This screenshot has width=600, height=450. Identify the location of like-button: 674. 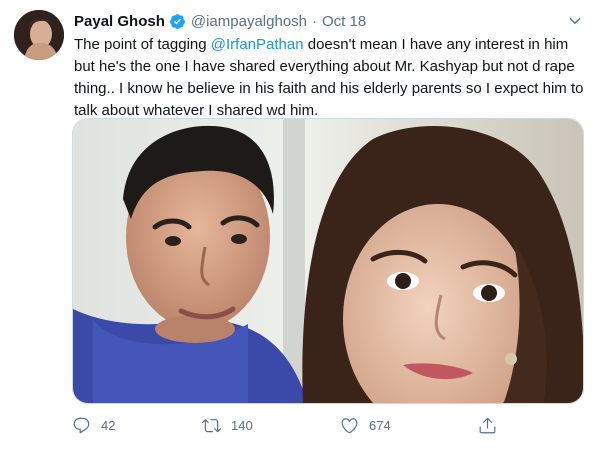
(365, 425).